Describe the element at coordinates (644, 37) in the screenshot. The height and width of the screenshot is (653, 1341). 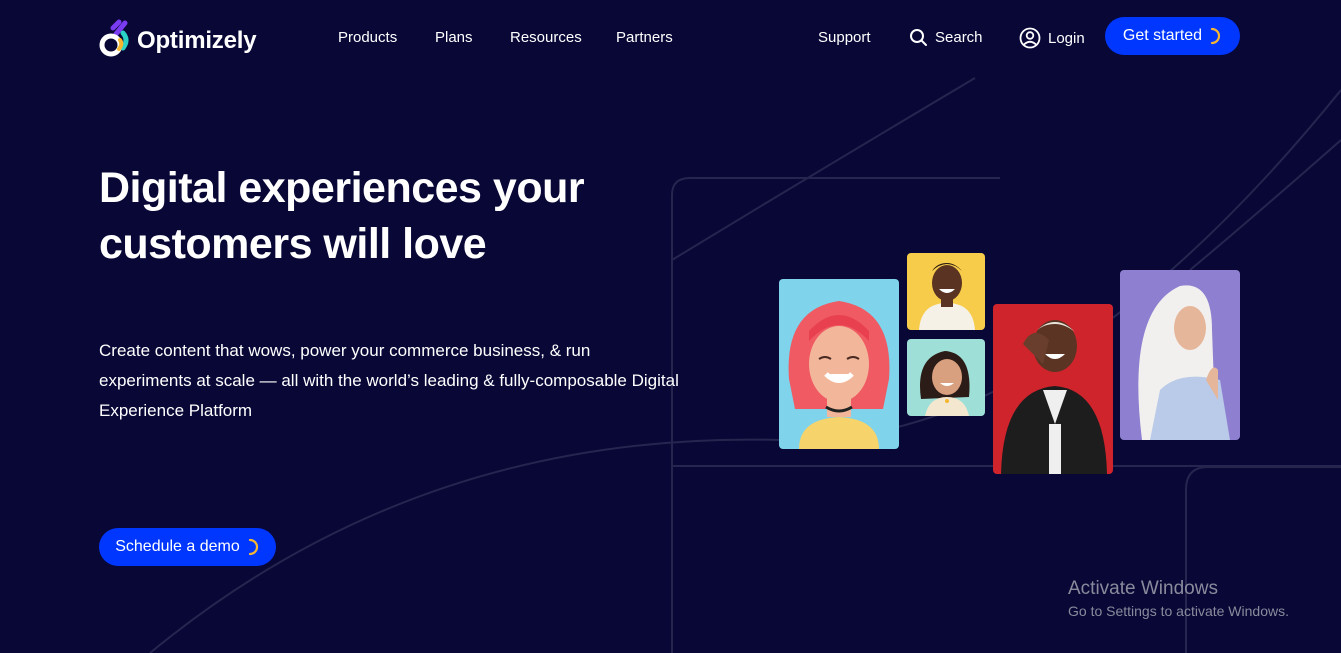
I see `nav-item-partners: Partners` at that location.